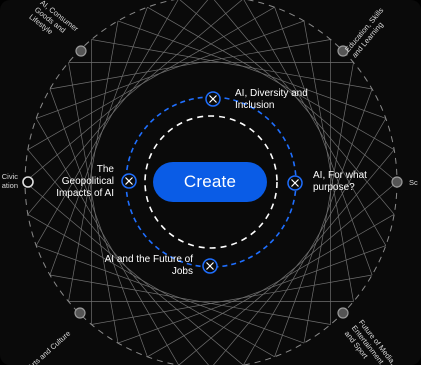  Describe the element at coordinates (129, 181) in the screenshot. I see `topic-node-geopolitical-icon` at that location.